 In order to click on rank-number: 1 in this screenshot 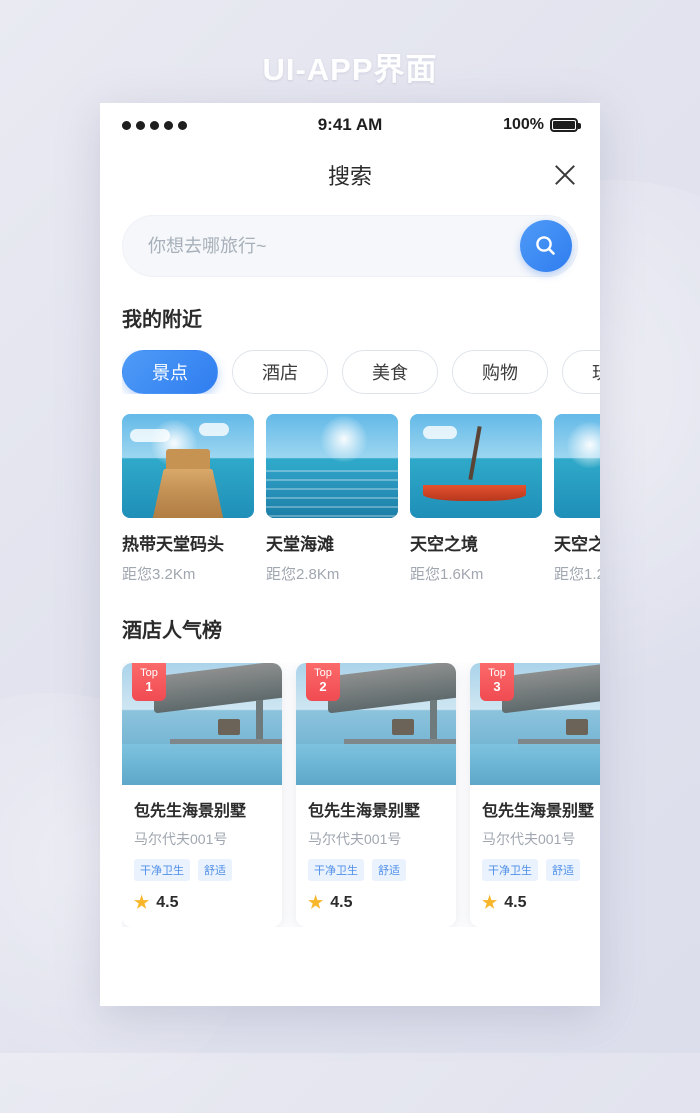, I will do `click(149, 686)`.